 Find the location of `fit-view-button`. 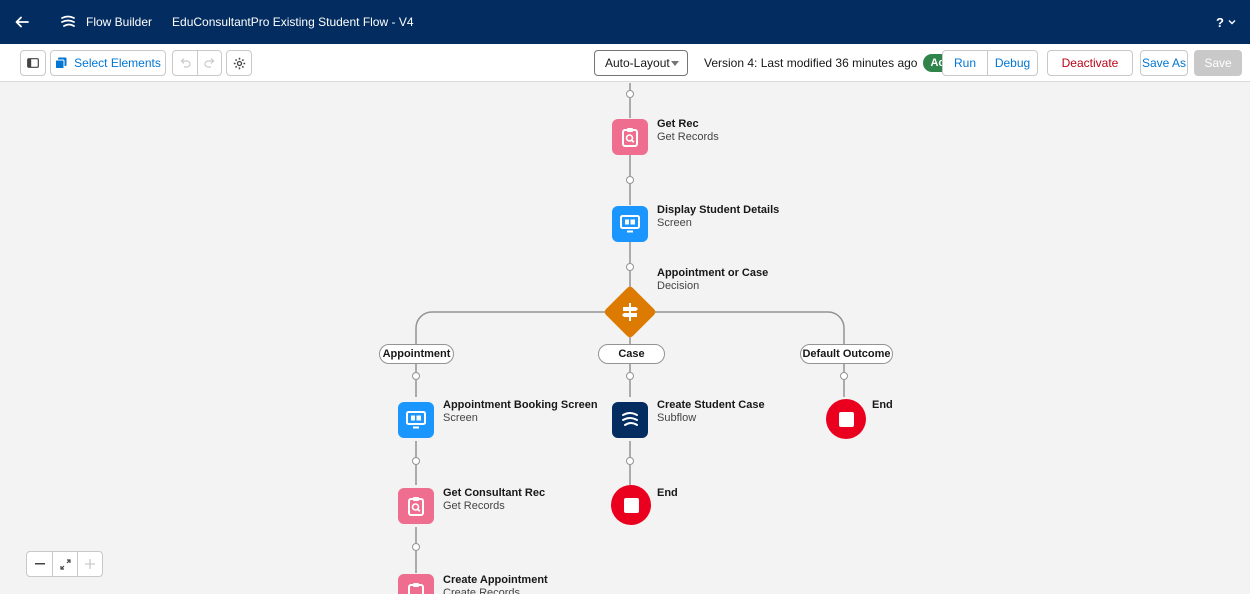

fit-view-button is located at coordinates (64, 564).